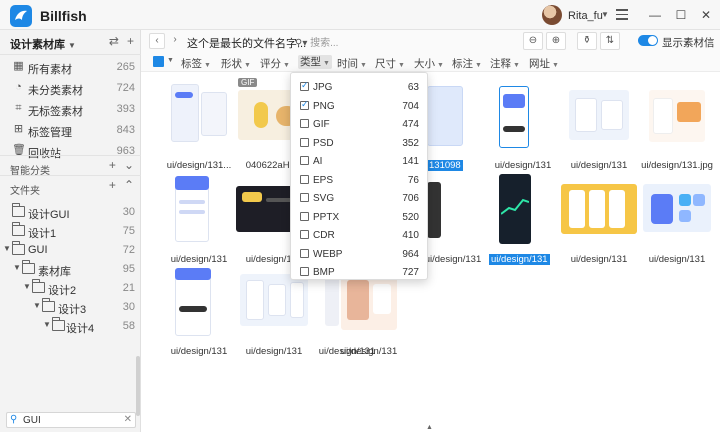  Describe the element at coordinates (114, 41) in the screenshot. I see `swap-icon: ⇄` at that location.